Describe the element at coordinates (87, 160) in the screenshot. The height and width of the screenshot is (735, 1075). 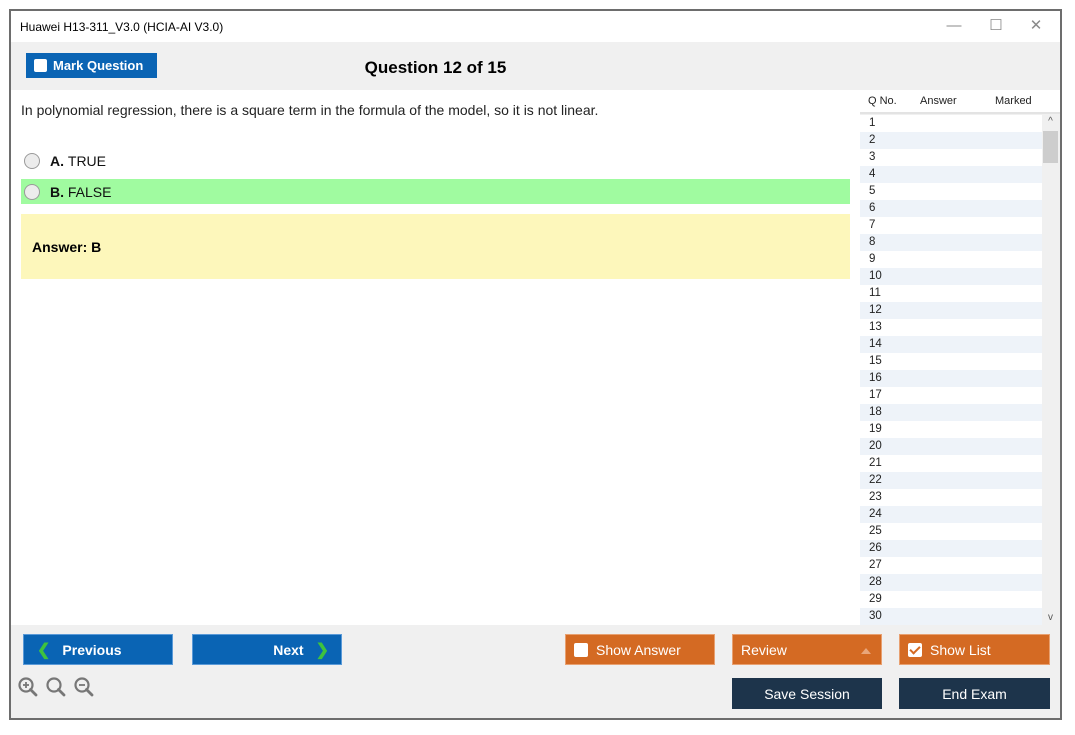
I see `option-text: TRUE` at that location.